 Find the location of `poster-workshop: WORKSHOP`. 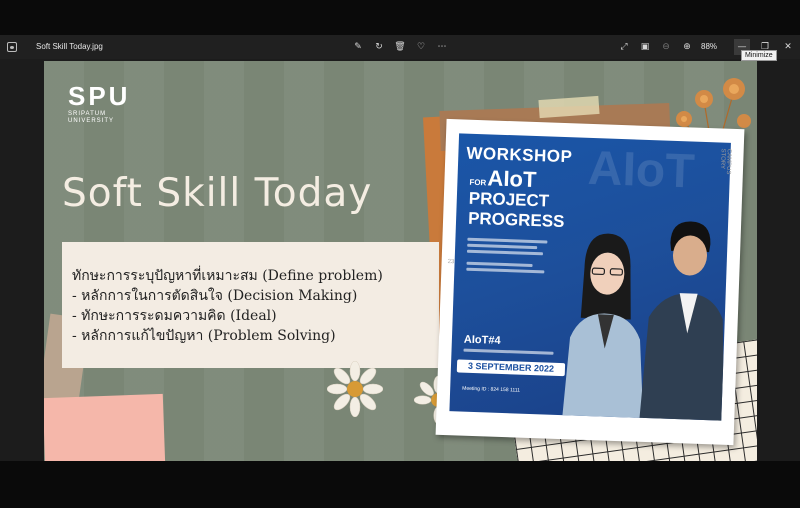

poster-workshop: WORKSHOP is located at coordinates (519, 155).